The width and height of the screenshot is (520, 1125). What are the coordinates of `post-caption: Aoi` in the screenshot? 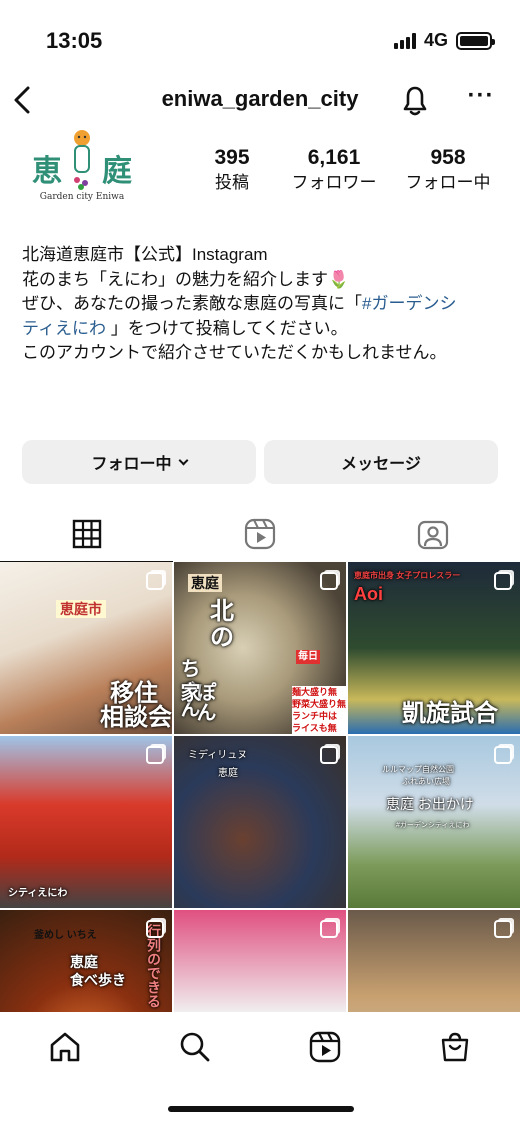 It's located at (368, 594).